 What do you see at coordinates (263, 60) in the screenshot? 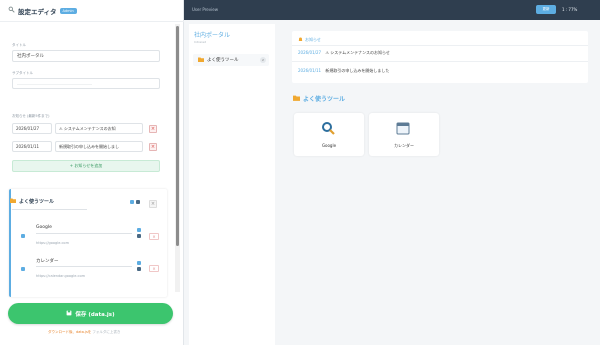
I see `sidebar-item-count: 2` at bounding box center [263, 60].